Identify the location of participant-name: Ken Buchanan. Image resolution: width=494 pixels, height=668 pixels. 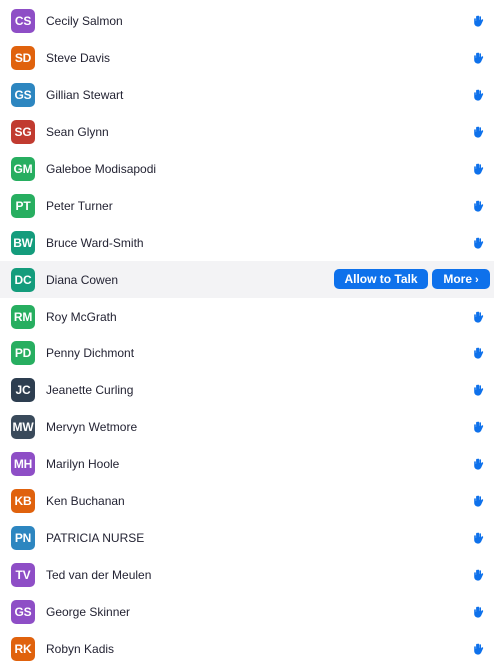
(85, 501).